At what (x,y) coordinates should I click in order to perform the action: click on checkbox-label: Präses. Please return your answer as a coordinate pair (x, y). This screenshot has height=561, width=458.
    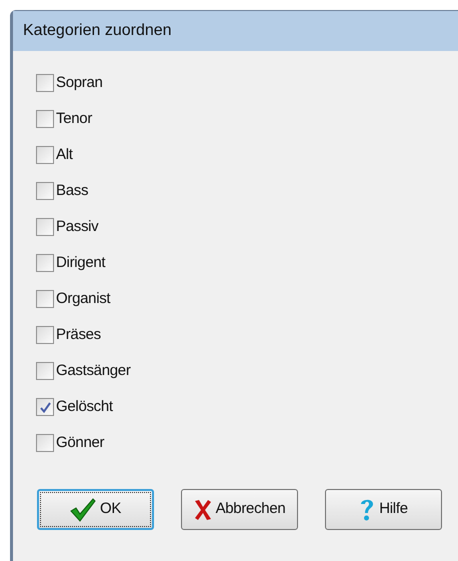
    Looking at the image, I should click on (78, 334).